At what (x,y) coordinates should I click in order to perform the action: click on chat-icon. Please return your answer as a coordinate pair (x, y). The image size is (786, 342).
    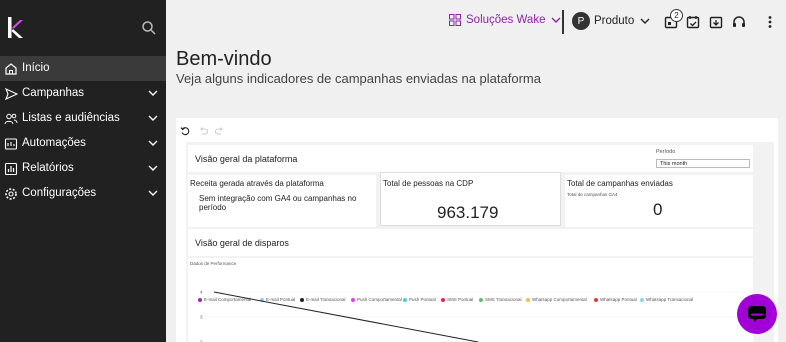
    Looking at the image, I should click on (757, 314).